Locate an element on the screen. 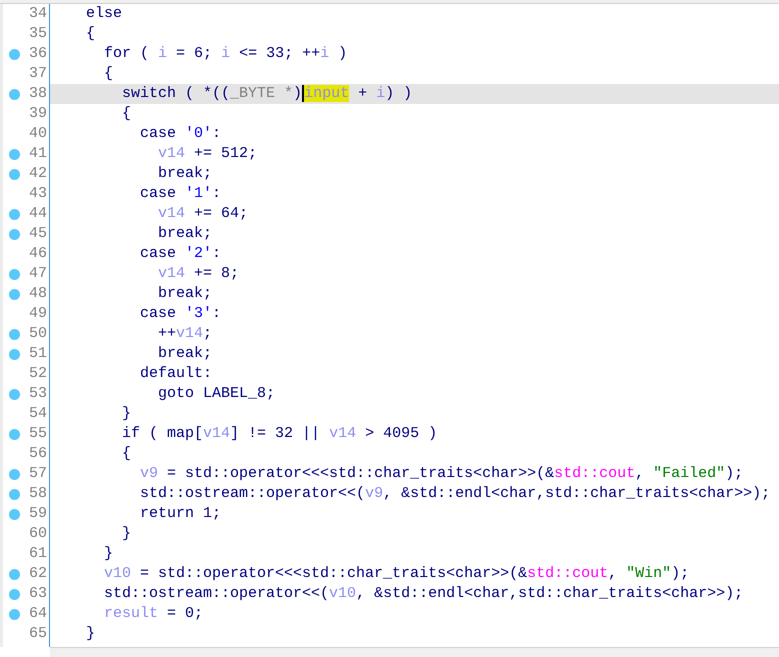  line-number: 62 is located at coordinates (38, 574).